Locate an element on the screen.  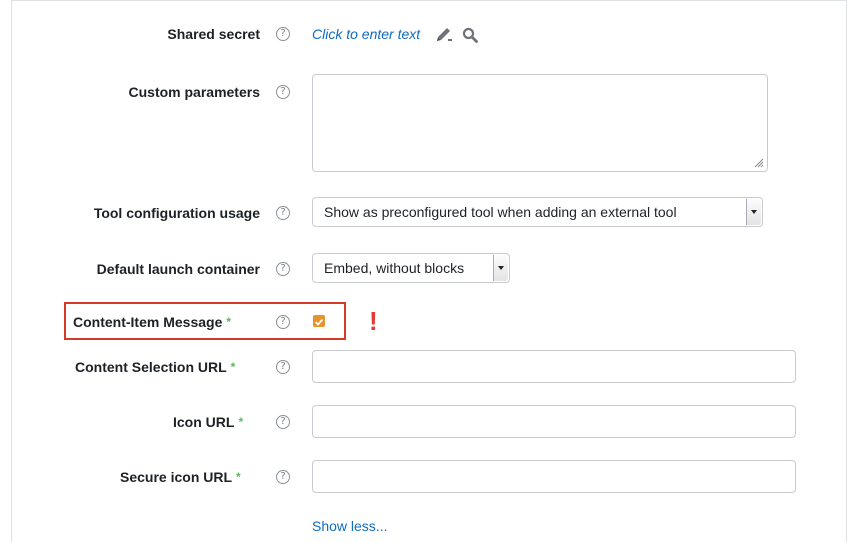
custom-parameters-textarea is located at coordinates (540, 123).